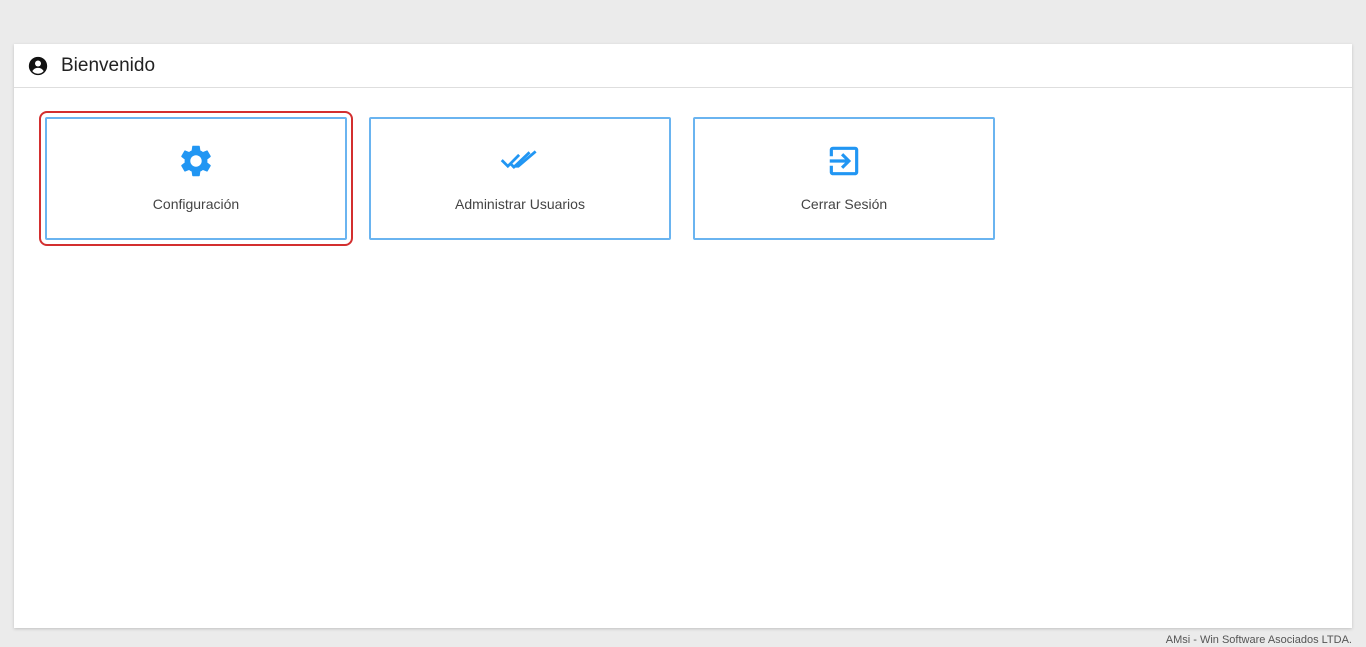  I want to click on cerrar-sesion-tile: Cerrar Sesión, so click(844, 178).